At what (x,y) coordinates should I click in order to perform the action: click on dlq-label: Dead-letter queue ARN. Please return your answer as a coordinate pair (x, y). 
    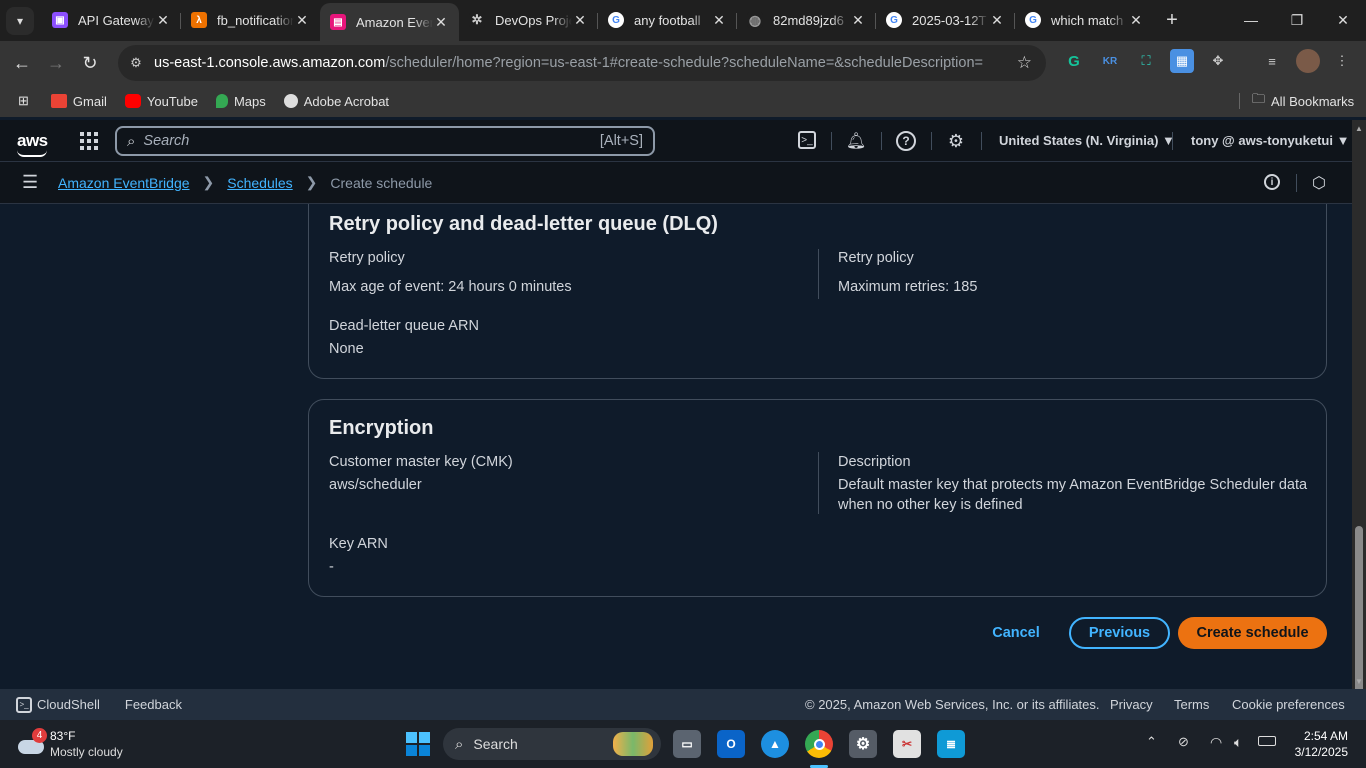
    Looking at the image, I should click on (404, 326).